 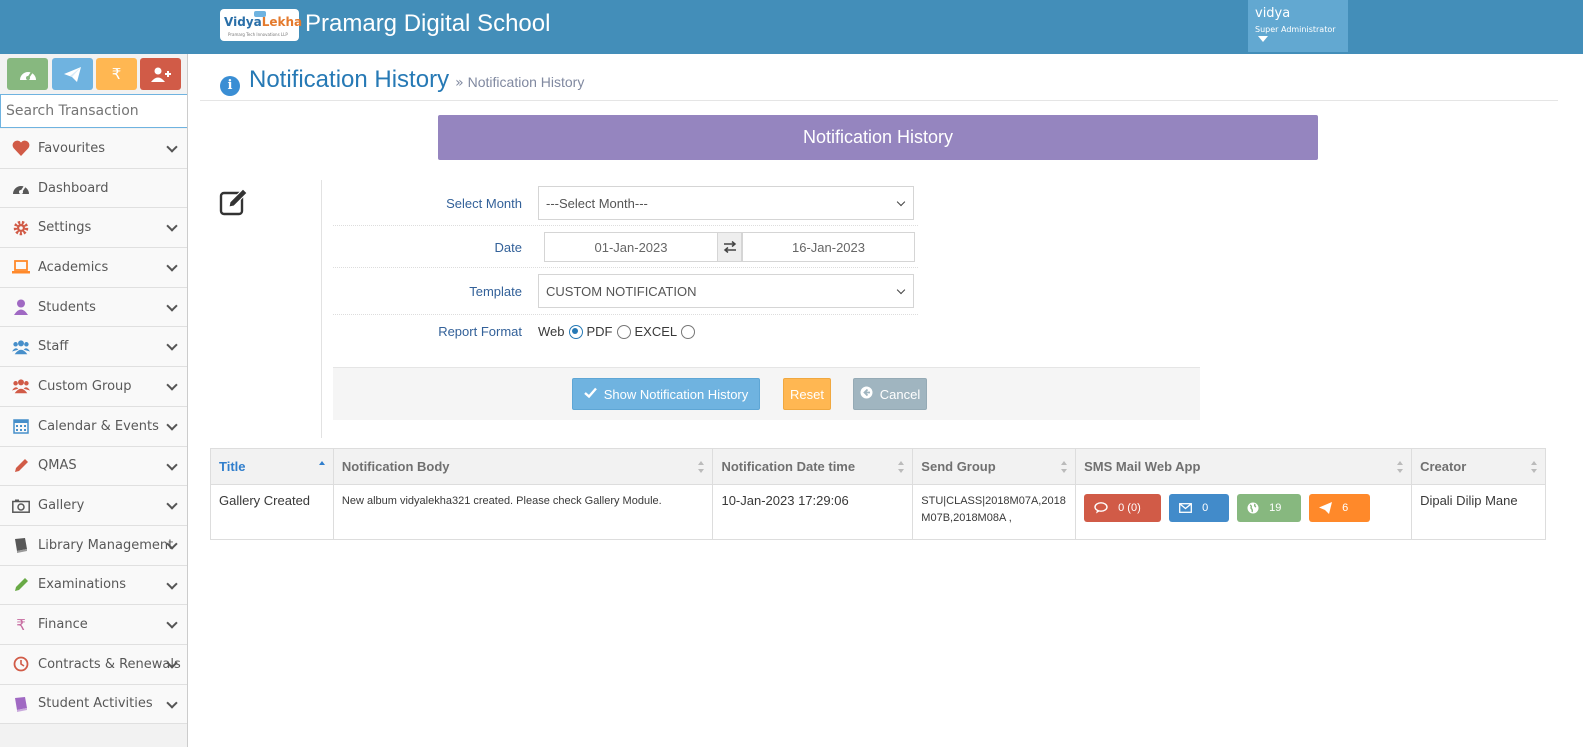 What do you see at coordinates (621, 291) in the screenshot?
I see `template-select-value: CUSTOM NOTIFICATION` at bounding box center [621, 291].